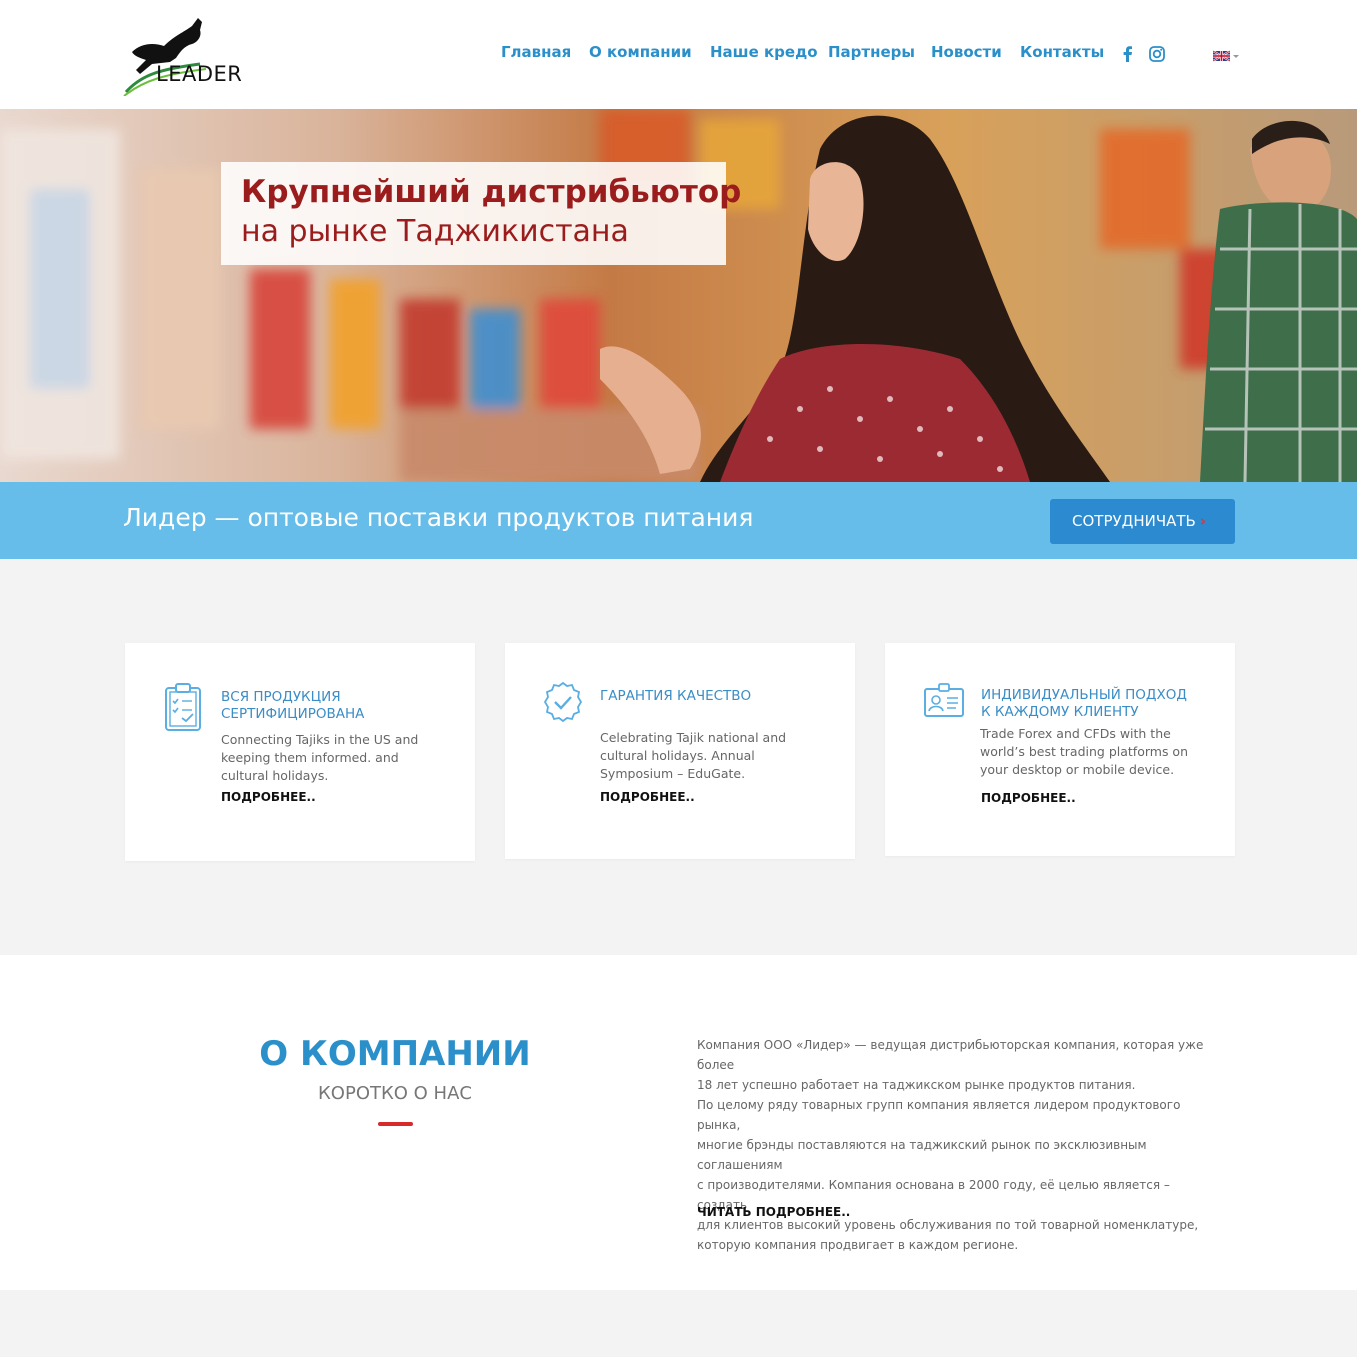  I want to click on cooperate-button: СОТРУДНИЧАТЬ ›, so click(1142, 521).